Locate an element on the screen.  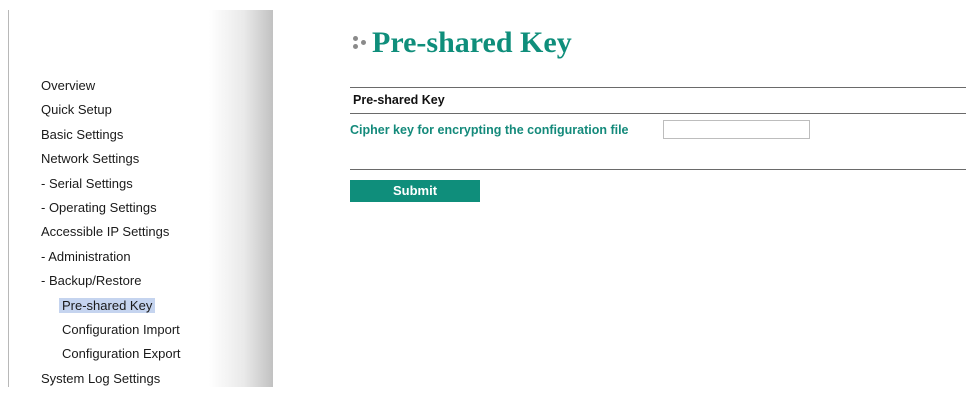
sidebar-item-network-settings: Network Settings is located at coordinates (112, 163).